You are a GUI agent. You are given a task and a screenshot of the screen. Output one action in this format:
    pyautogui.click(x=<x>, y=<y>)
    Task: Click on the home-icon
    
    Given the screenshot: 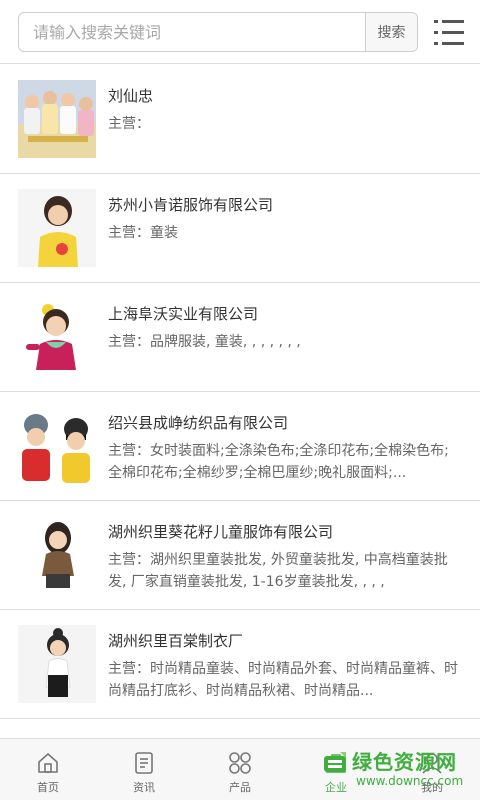 What is the action you would take?
    pyautogui.click(x=48, y=763)
    